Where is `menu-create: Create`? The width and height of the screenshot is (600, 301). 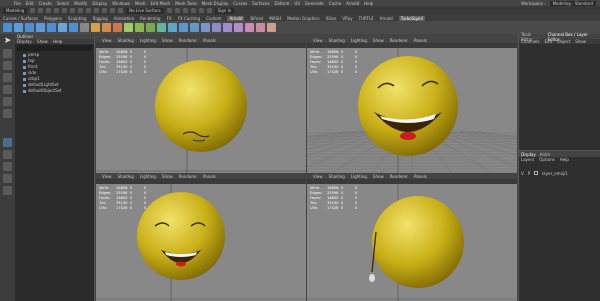 menu-create: Create is located at coordinates (44, 3).